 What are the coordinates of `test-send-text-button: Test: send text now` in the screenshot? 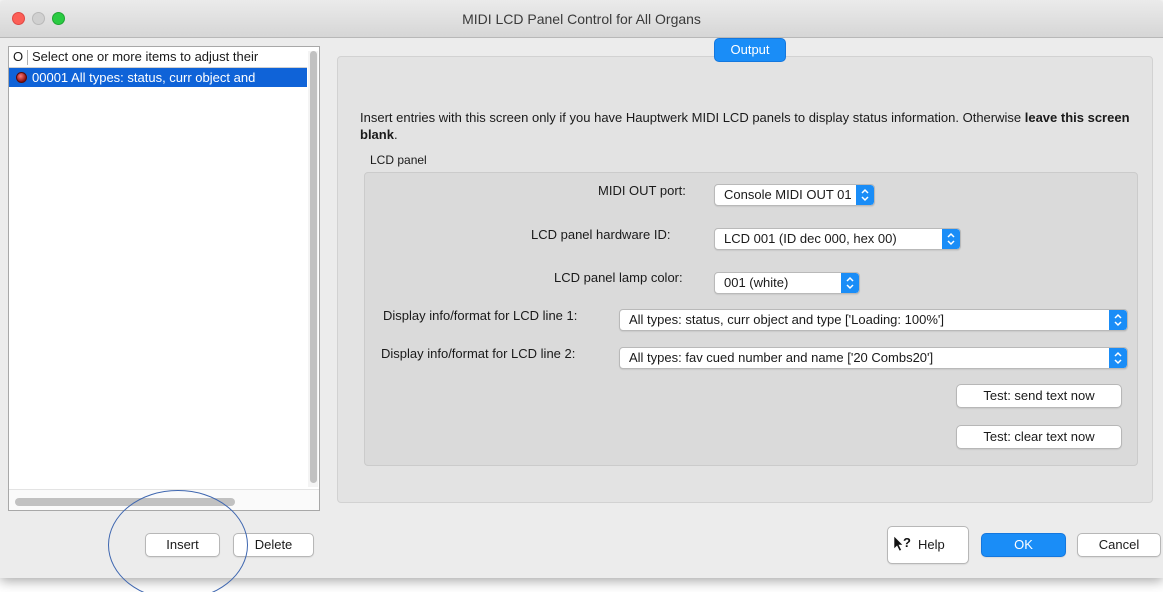 It's located at (1039, 396).